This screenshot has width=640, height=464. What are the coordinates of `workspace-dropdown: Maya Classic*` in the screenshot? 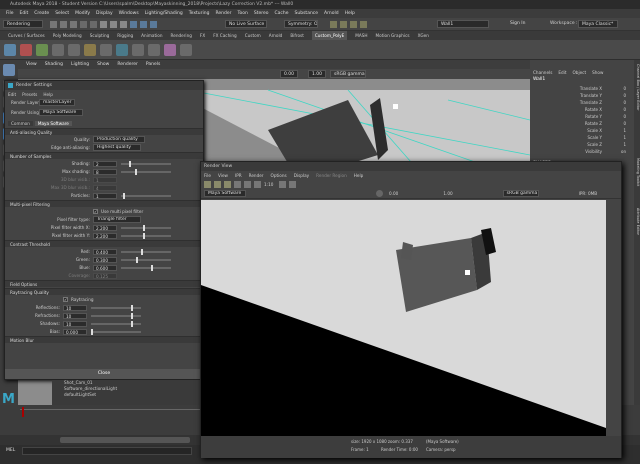 It's located at (598, 24).